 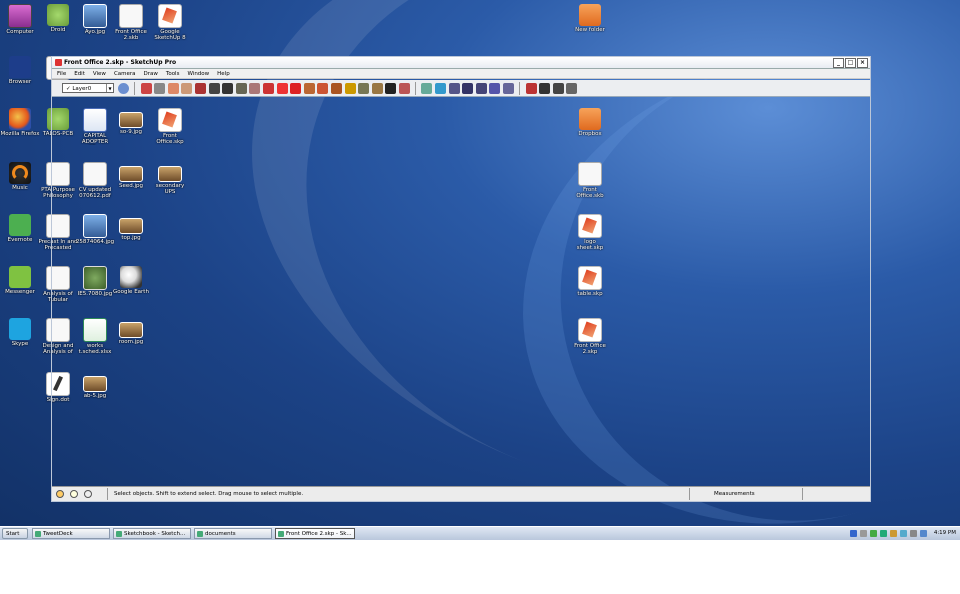 What do you see at coordinates (58, 62) in the screenshot?
I see `sketchup-app-icon` at bounding box center [58, 62].